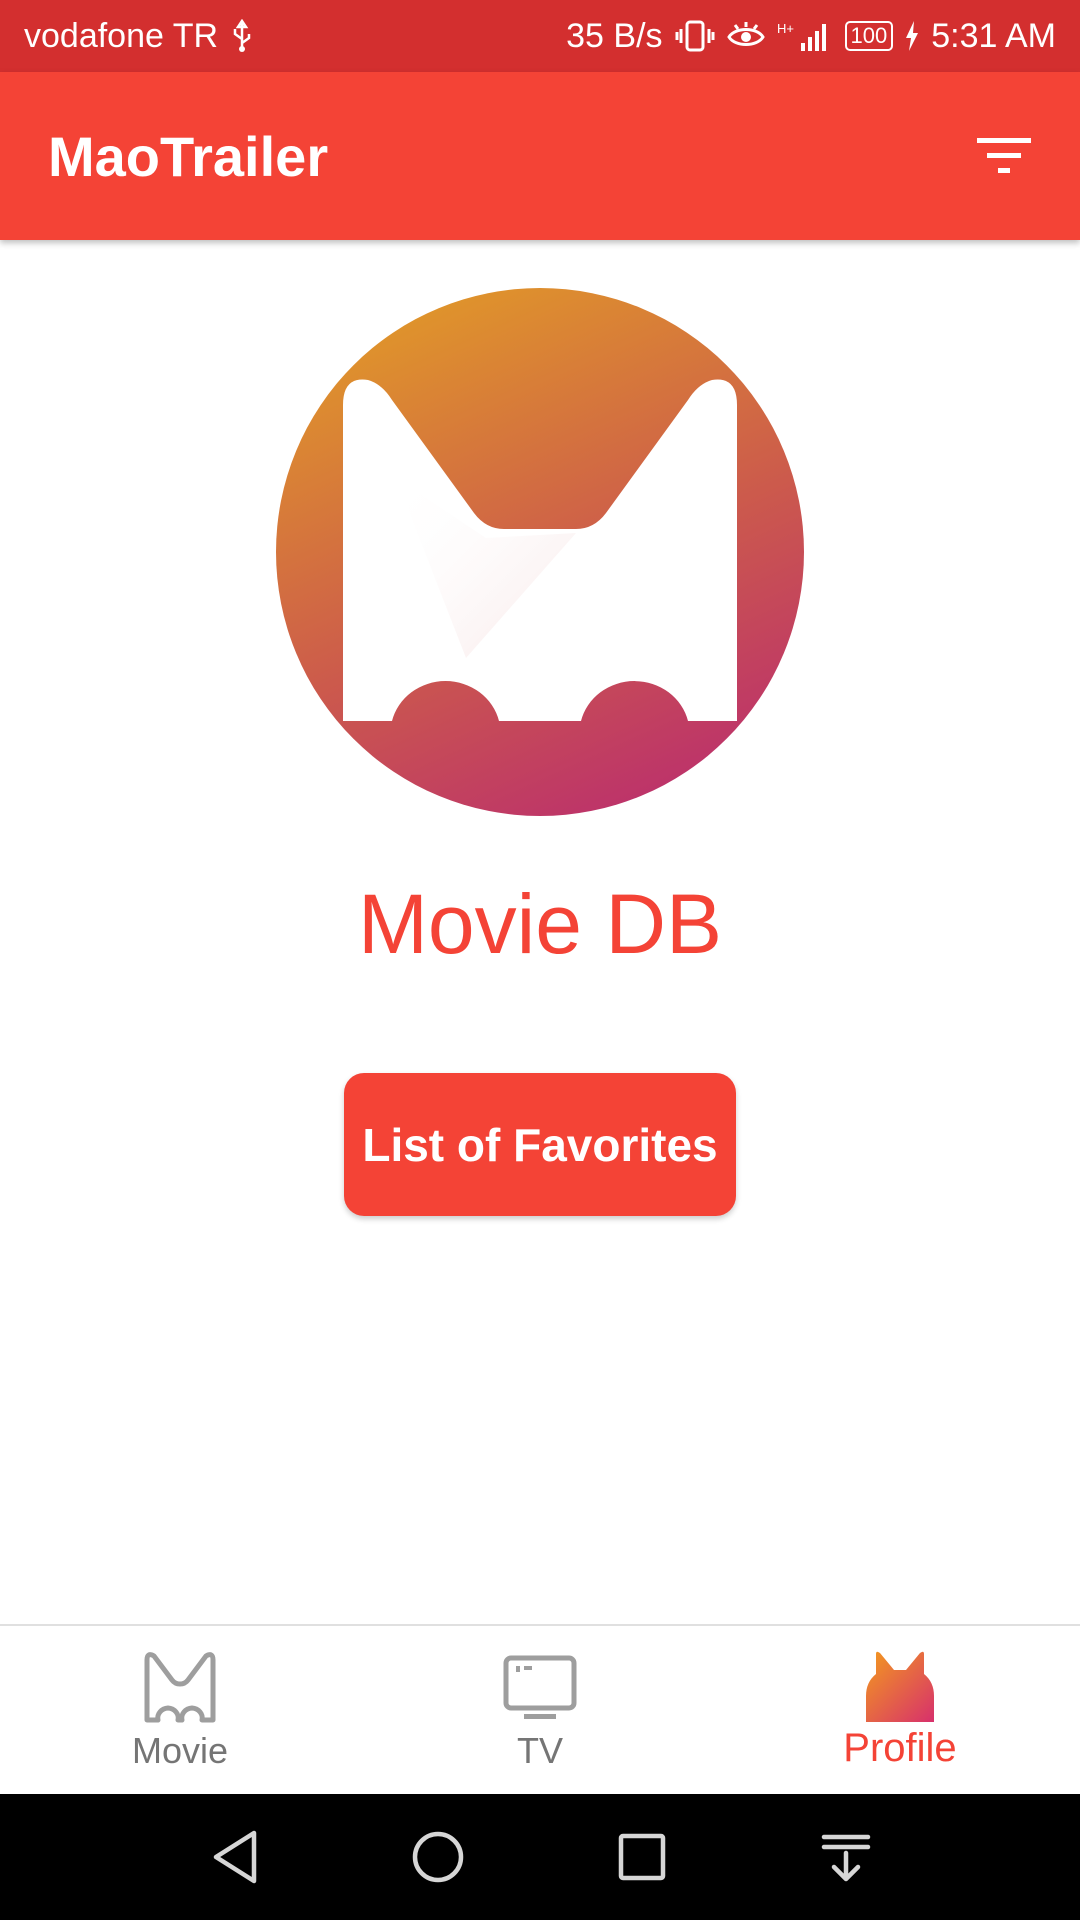  I want to click on battery-icon: 100, so click(869, 36).